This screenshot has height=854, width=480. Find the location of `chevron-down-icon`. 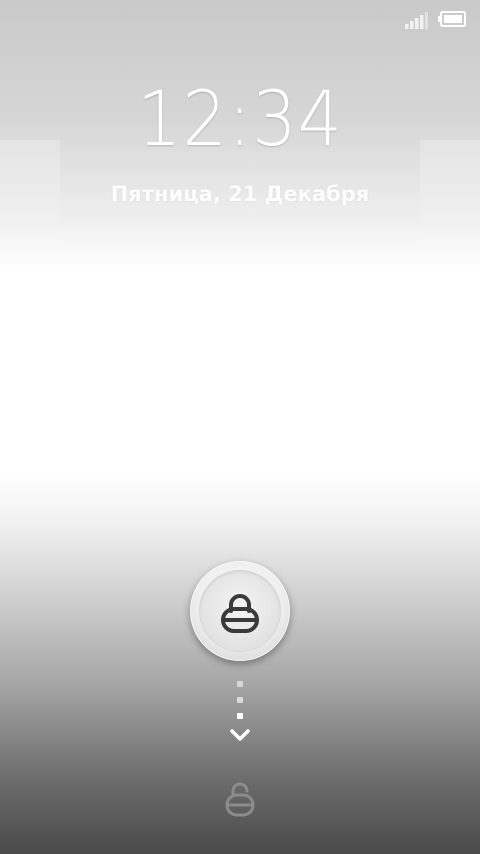

chevron-down-icon is located at coordinates (240, 735).